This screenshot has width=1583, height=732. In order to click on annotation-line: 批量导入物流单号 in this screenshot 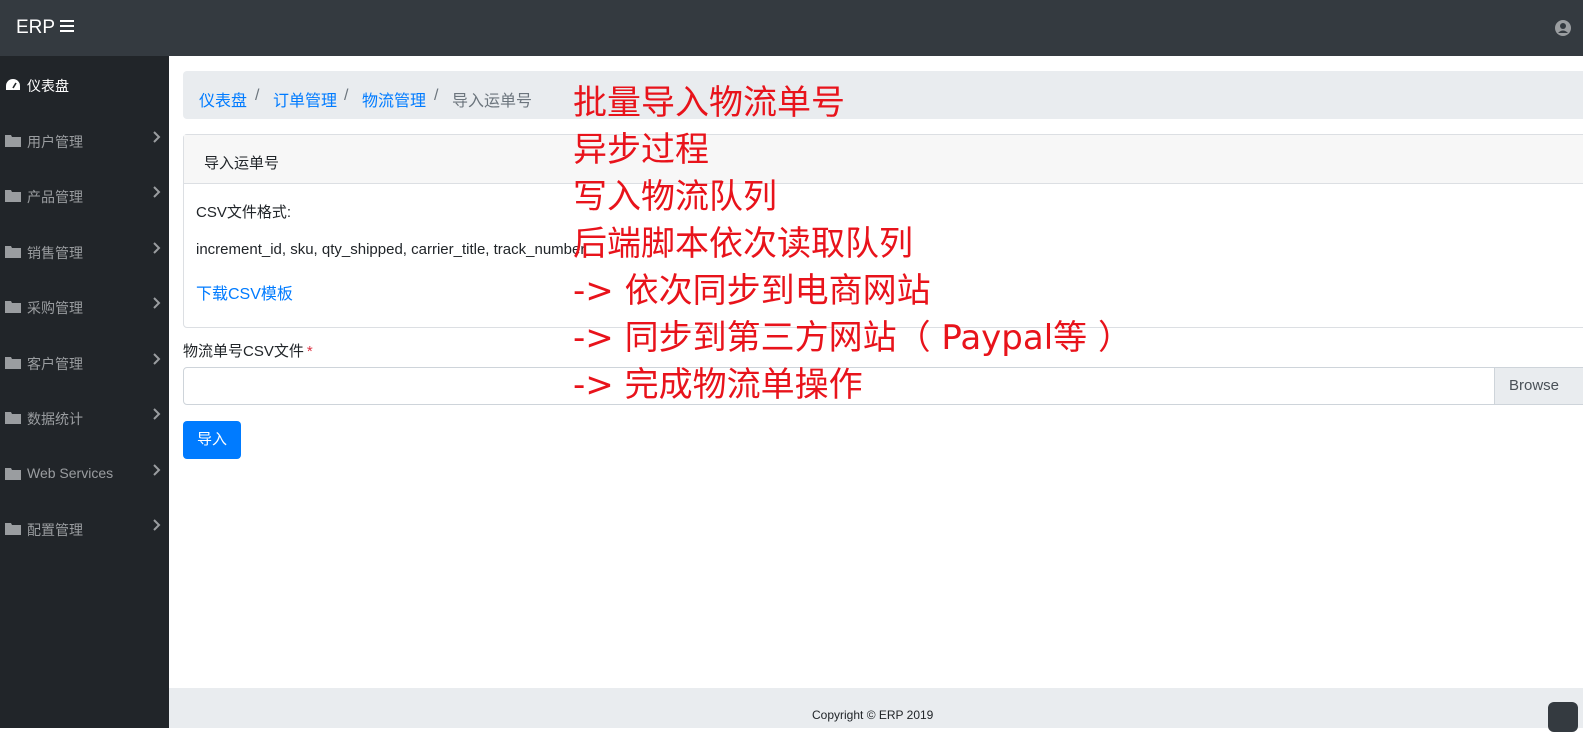, I will do `click(709, 103)`.